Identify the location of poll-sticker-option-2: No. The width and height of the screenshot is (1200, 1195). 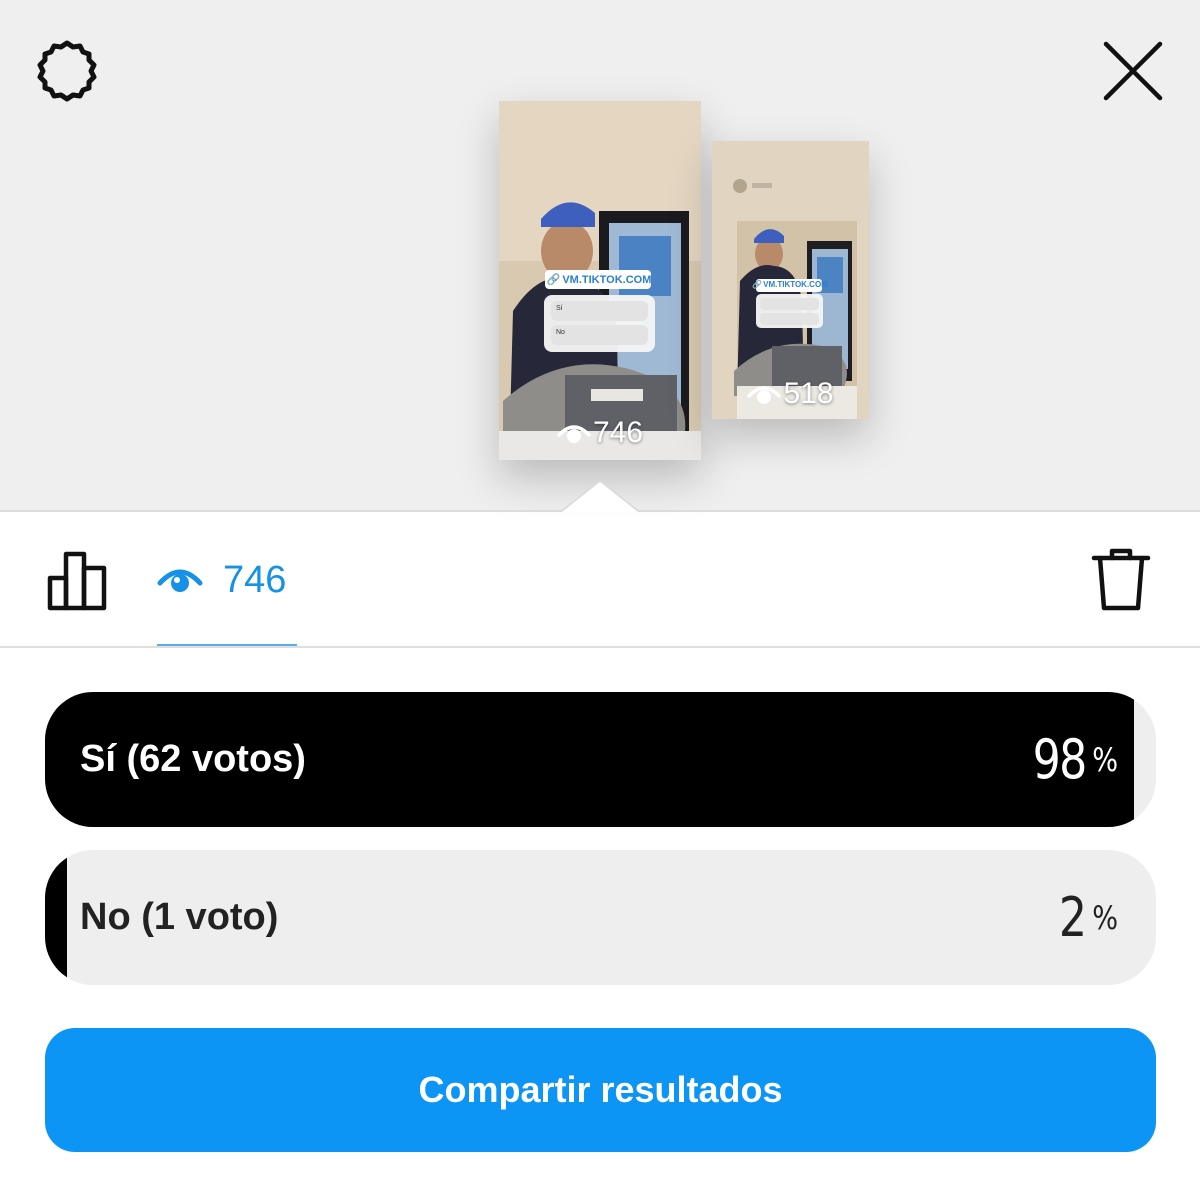
(560, 332).